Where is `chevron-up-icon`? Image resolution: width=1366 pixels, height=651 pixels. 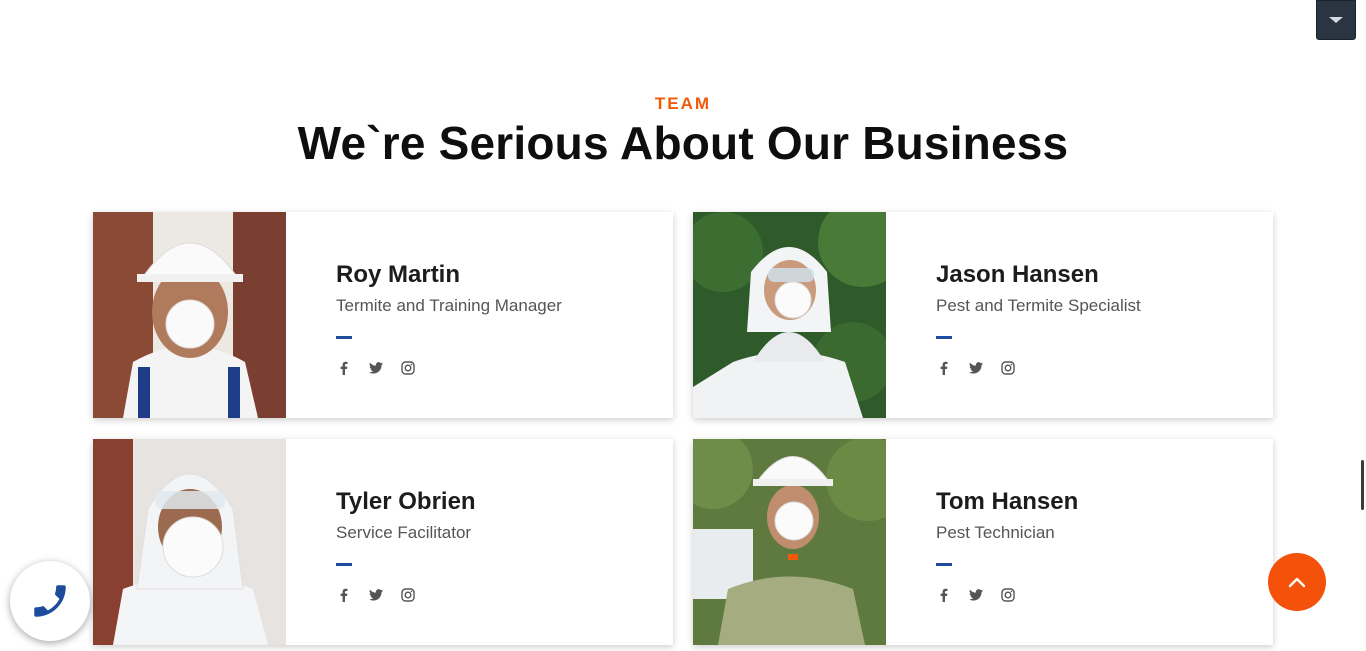
chevron-up-icon is located at coordinates (1297, 582).